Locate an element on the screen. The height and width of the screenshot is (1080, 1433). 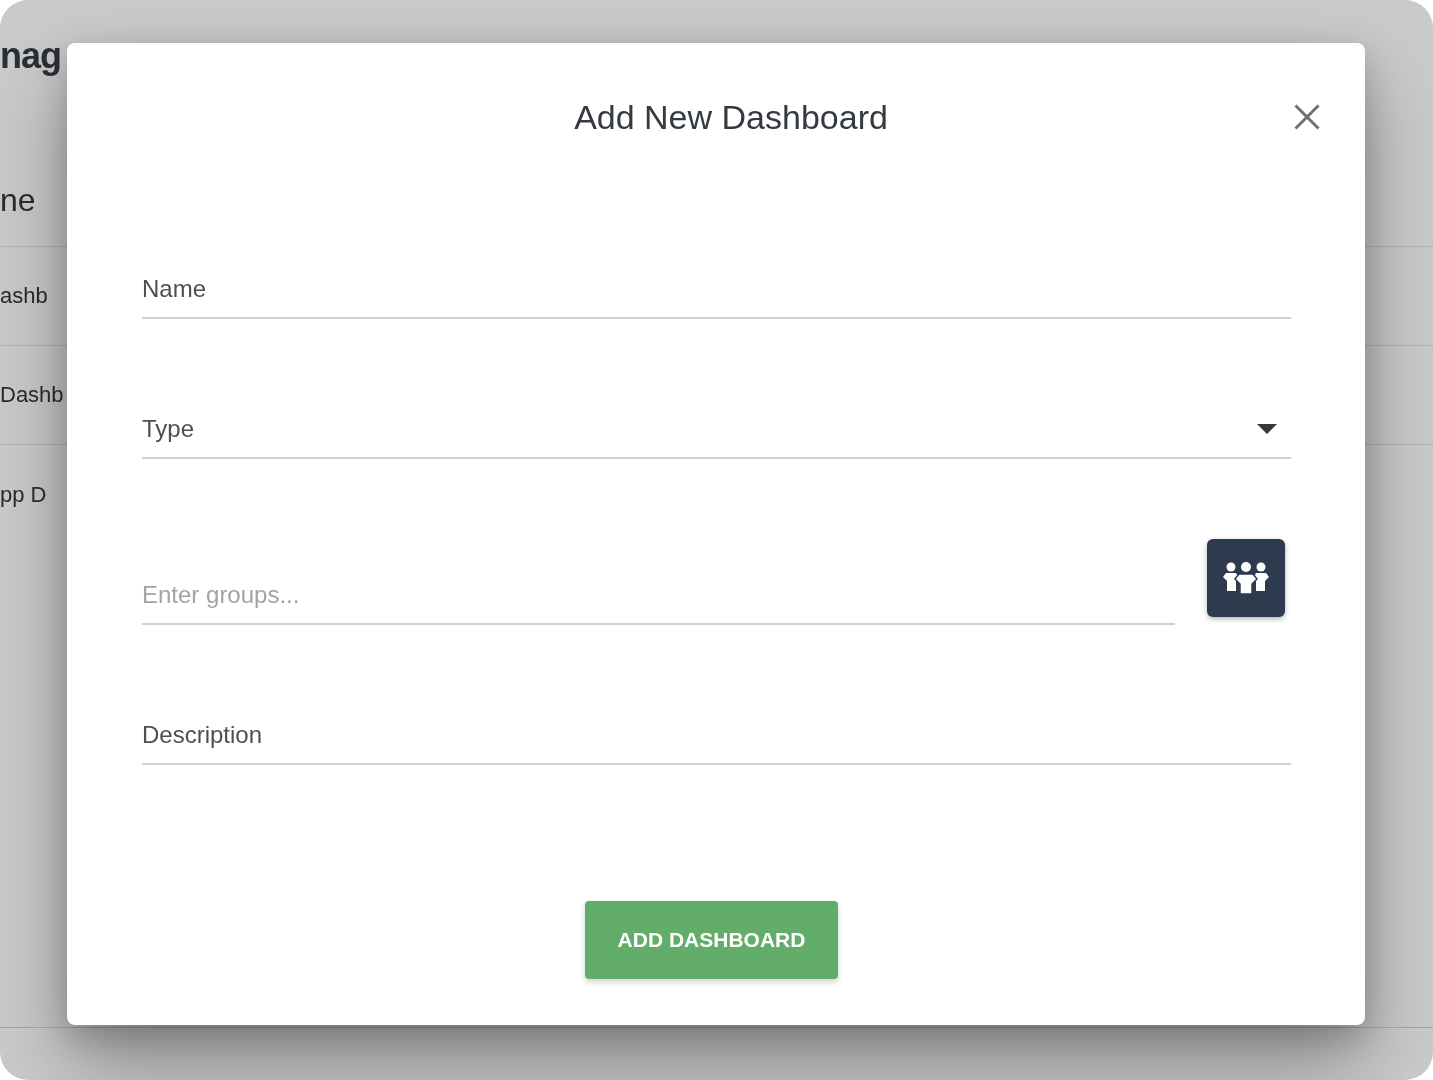
input-field: Name is located at coordinates (716, 289).